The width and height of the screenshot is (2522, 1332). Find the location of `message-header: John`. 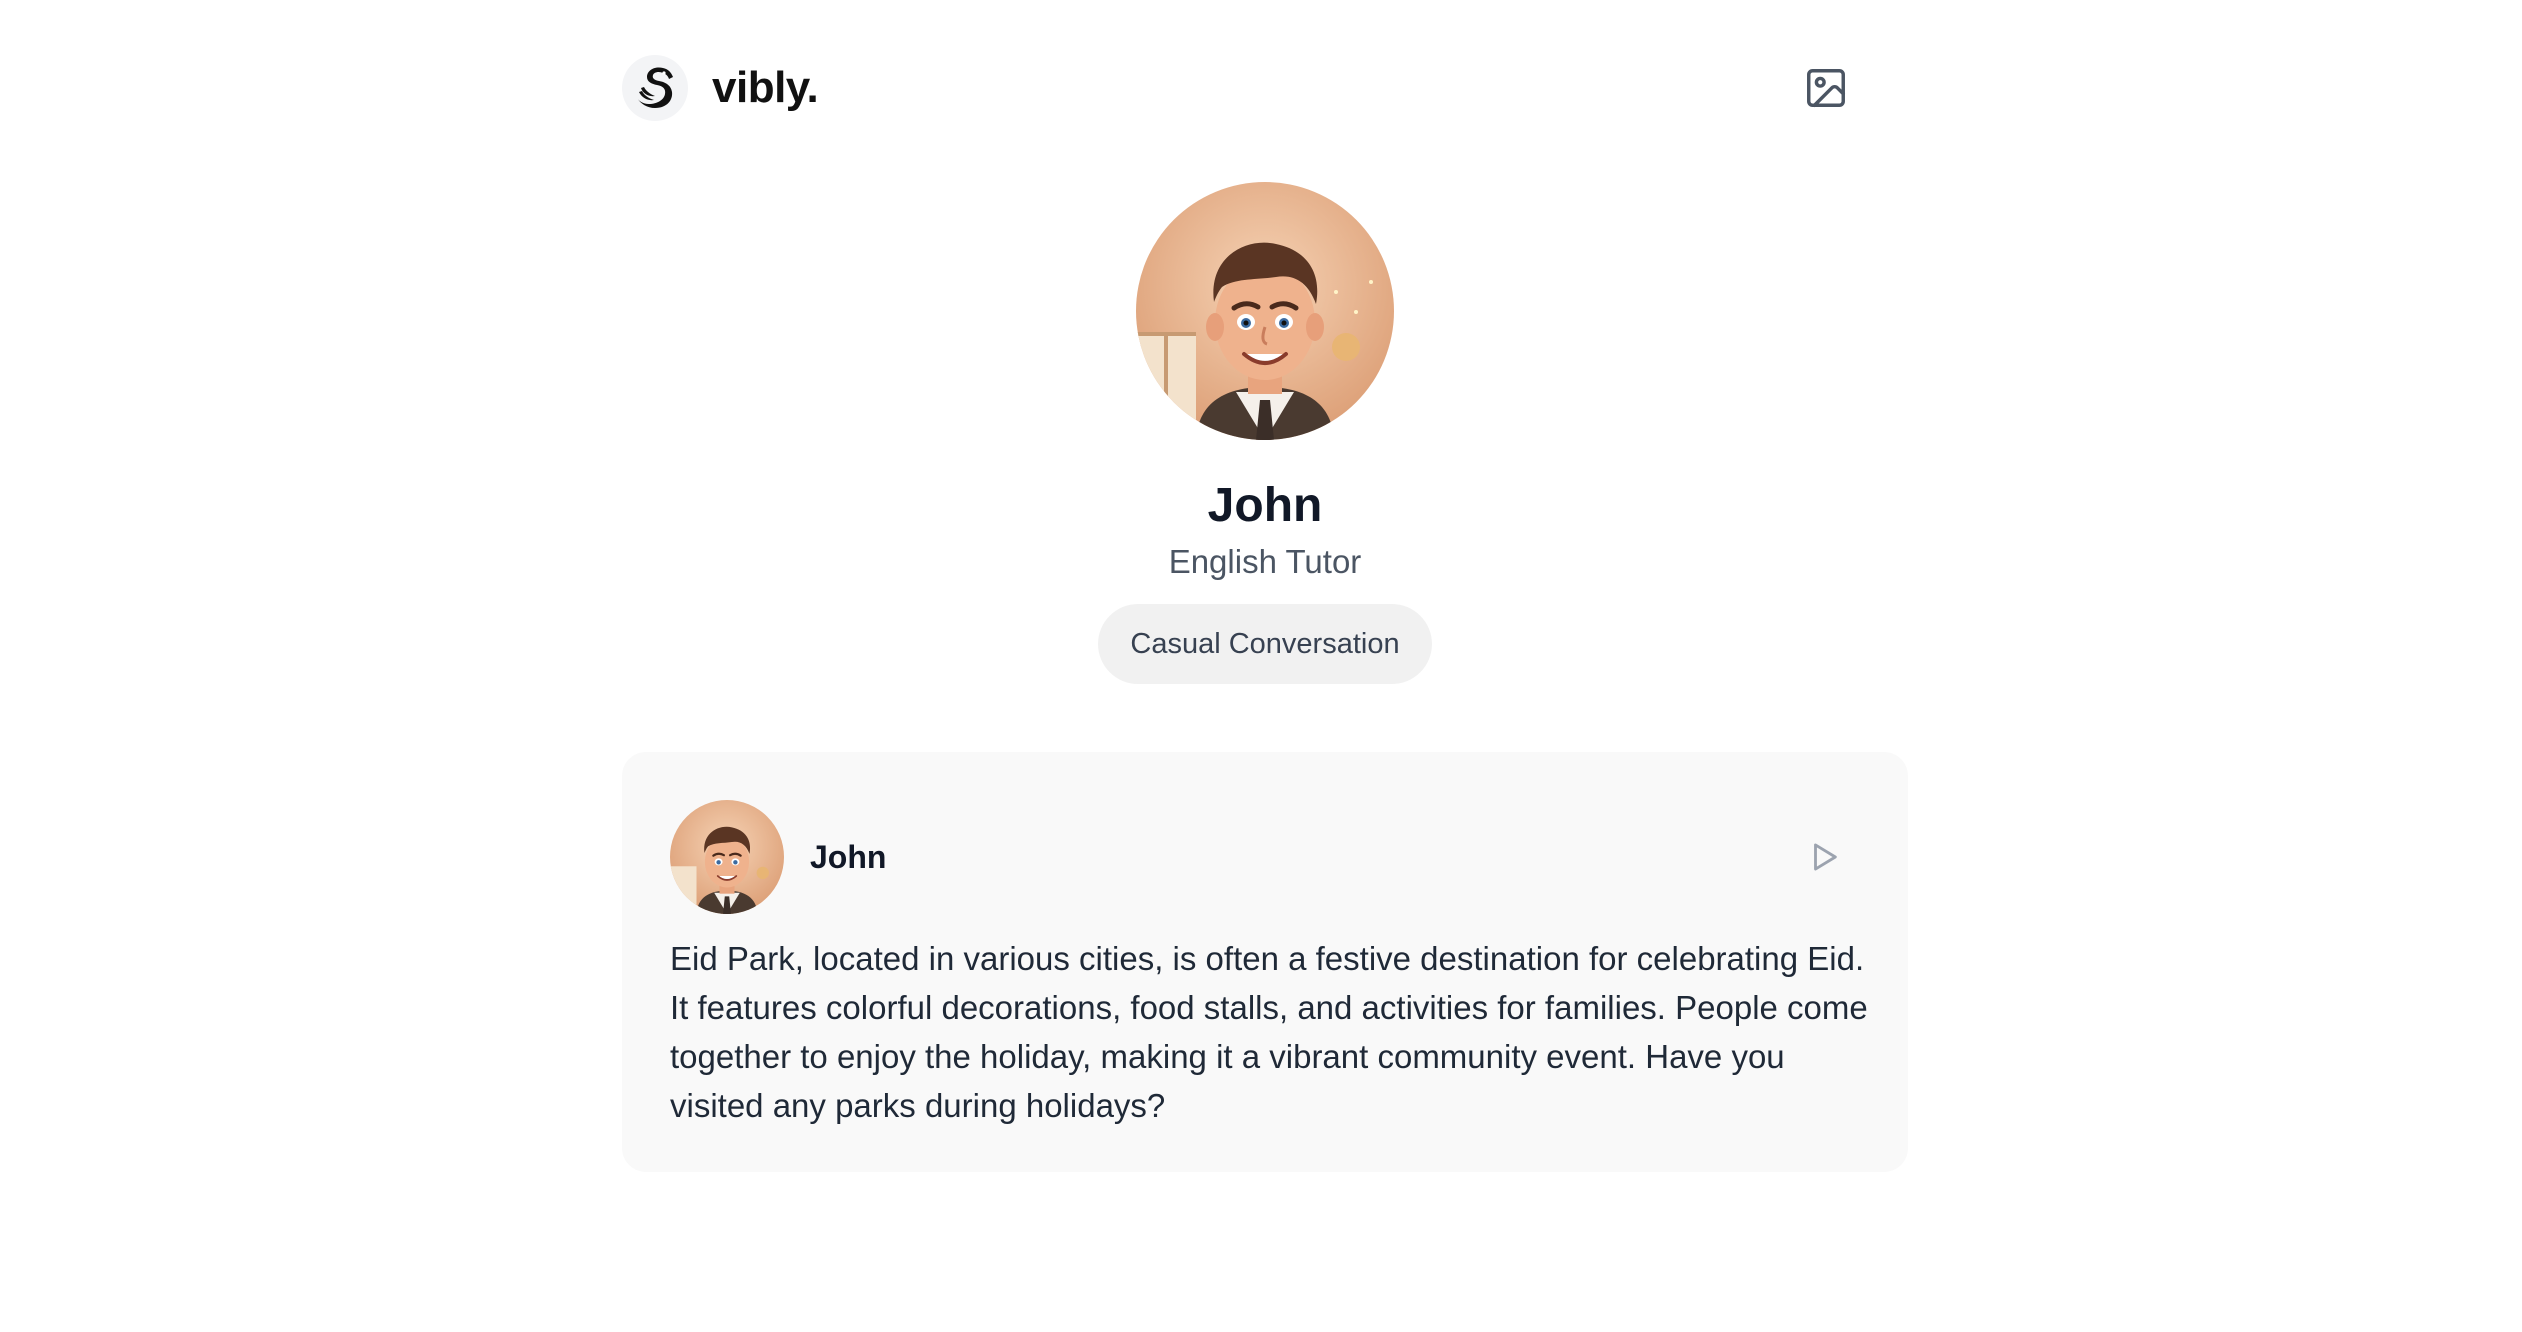

message-header: John is located at coordinates (1264, 857).